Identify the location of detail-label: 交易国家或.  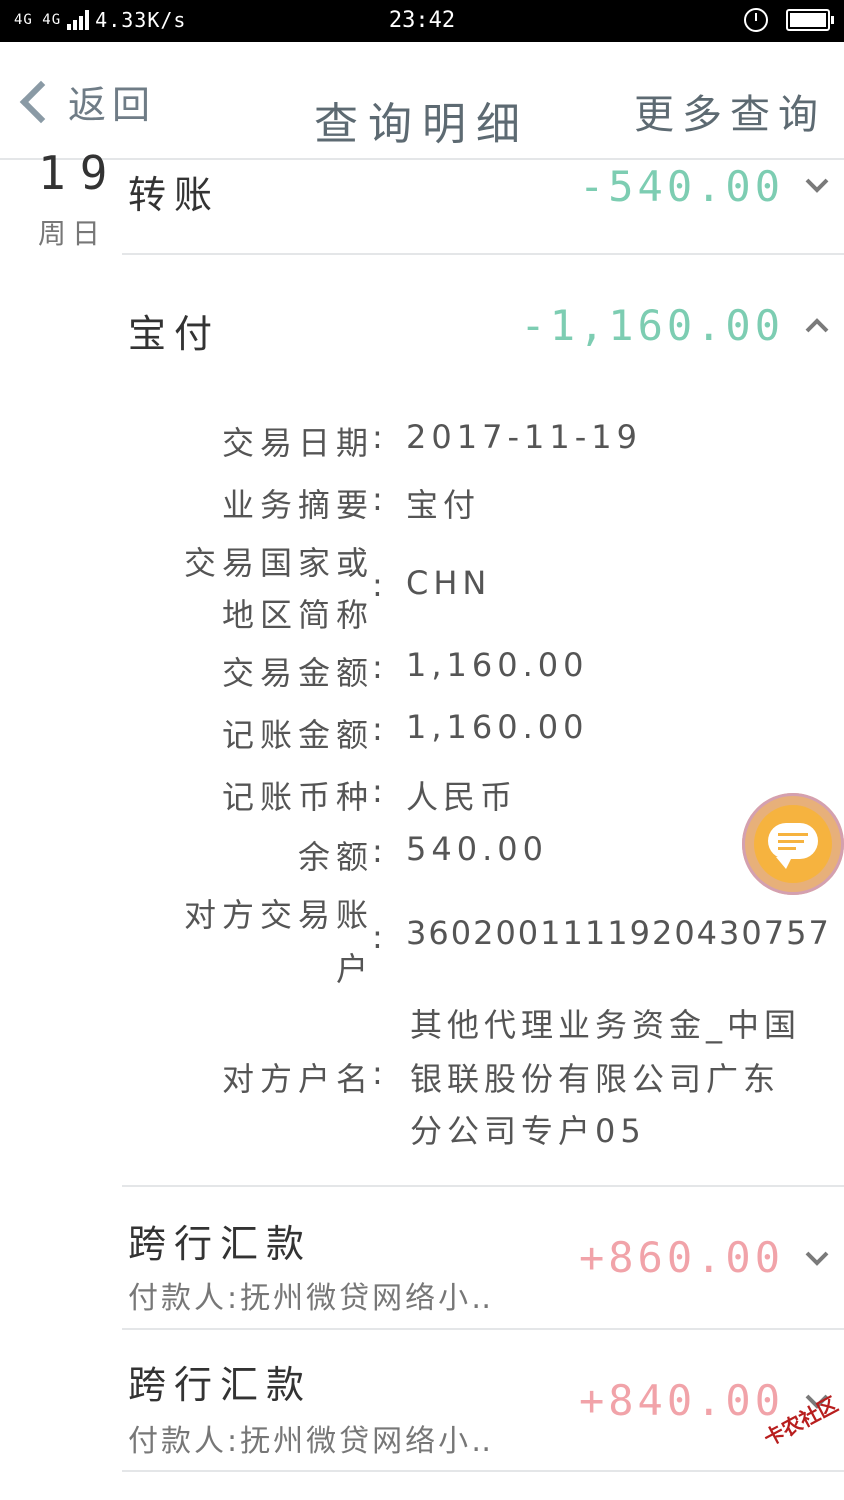
(278, 563).